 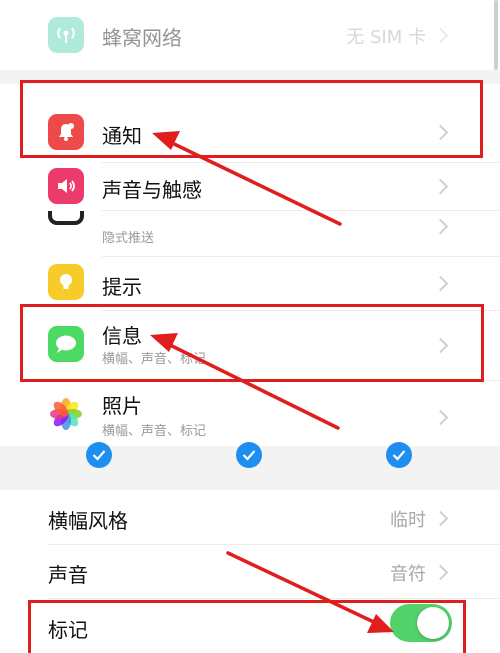 What do you see at coordinates (66, 35) in the screenshot?
I see `cellular-icon` at bounding box center [66, 35].